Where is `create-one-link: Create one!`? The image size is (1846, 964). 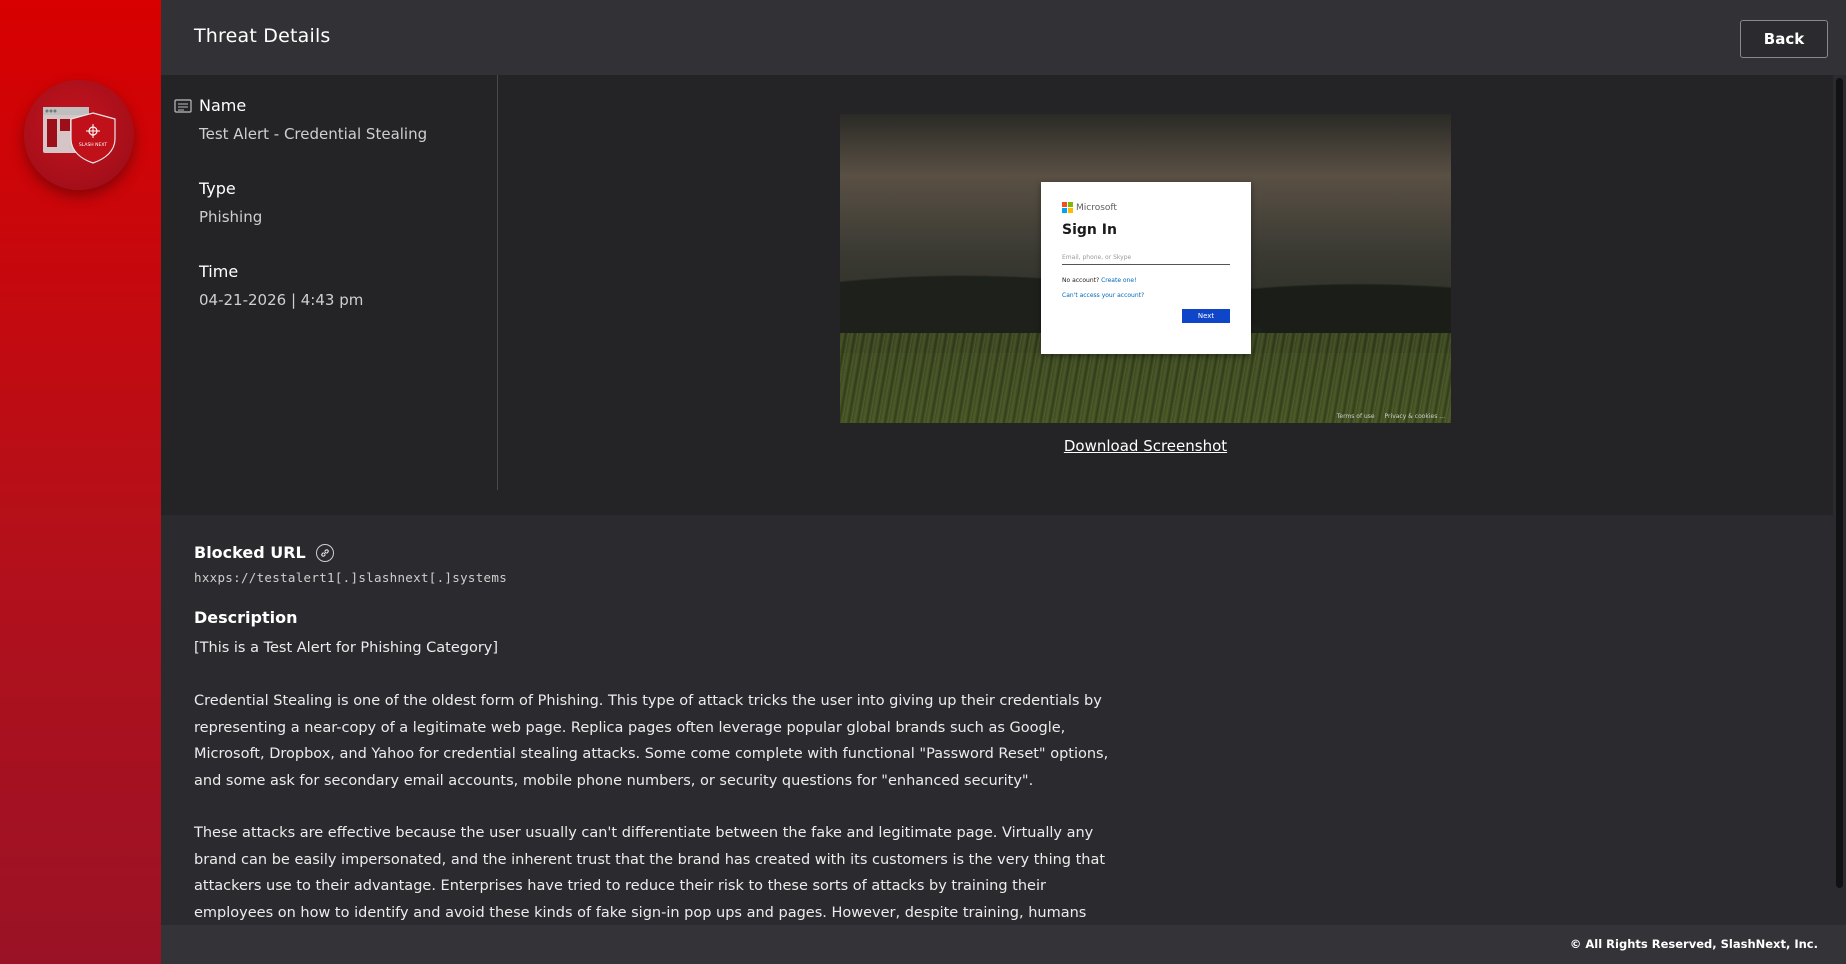
create-one-link: Create one! is located at coordinates (1119, 280).